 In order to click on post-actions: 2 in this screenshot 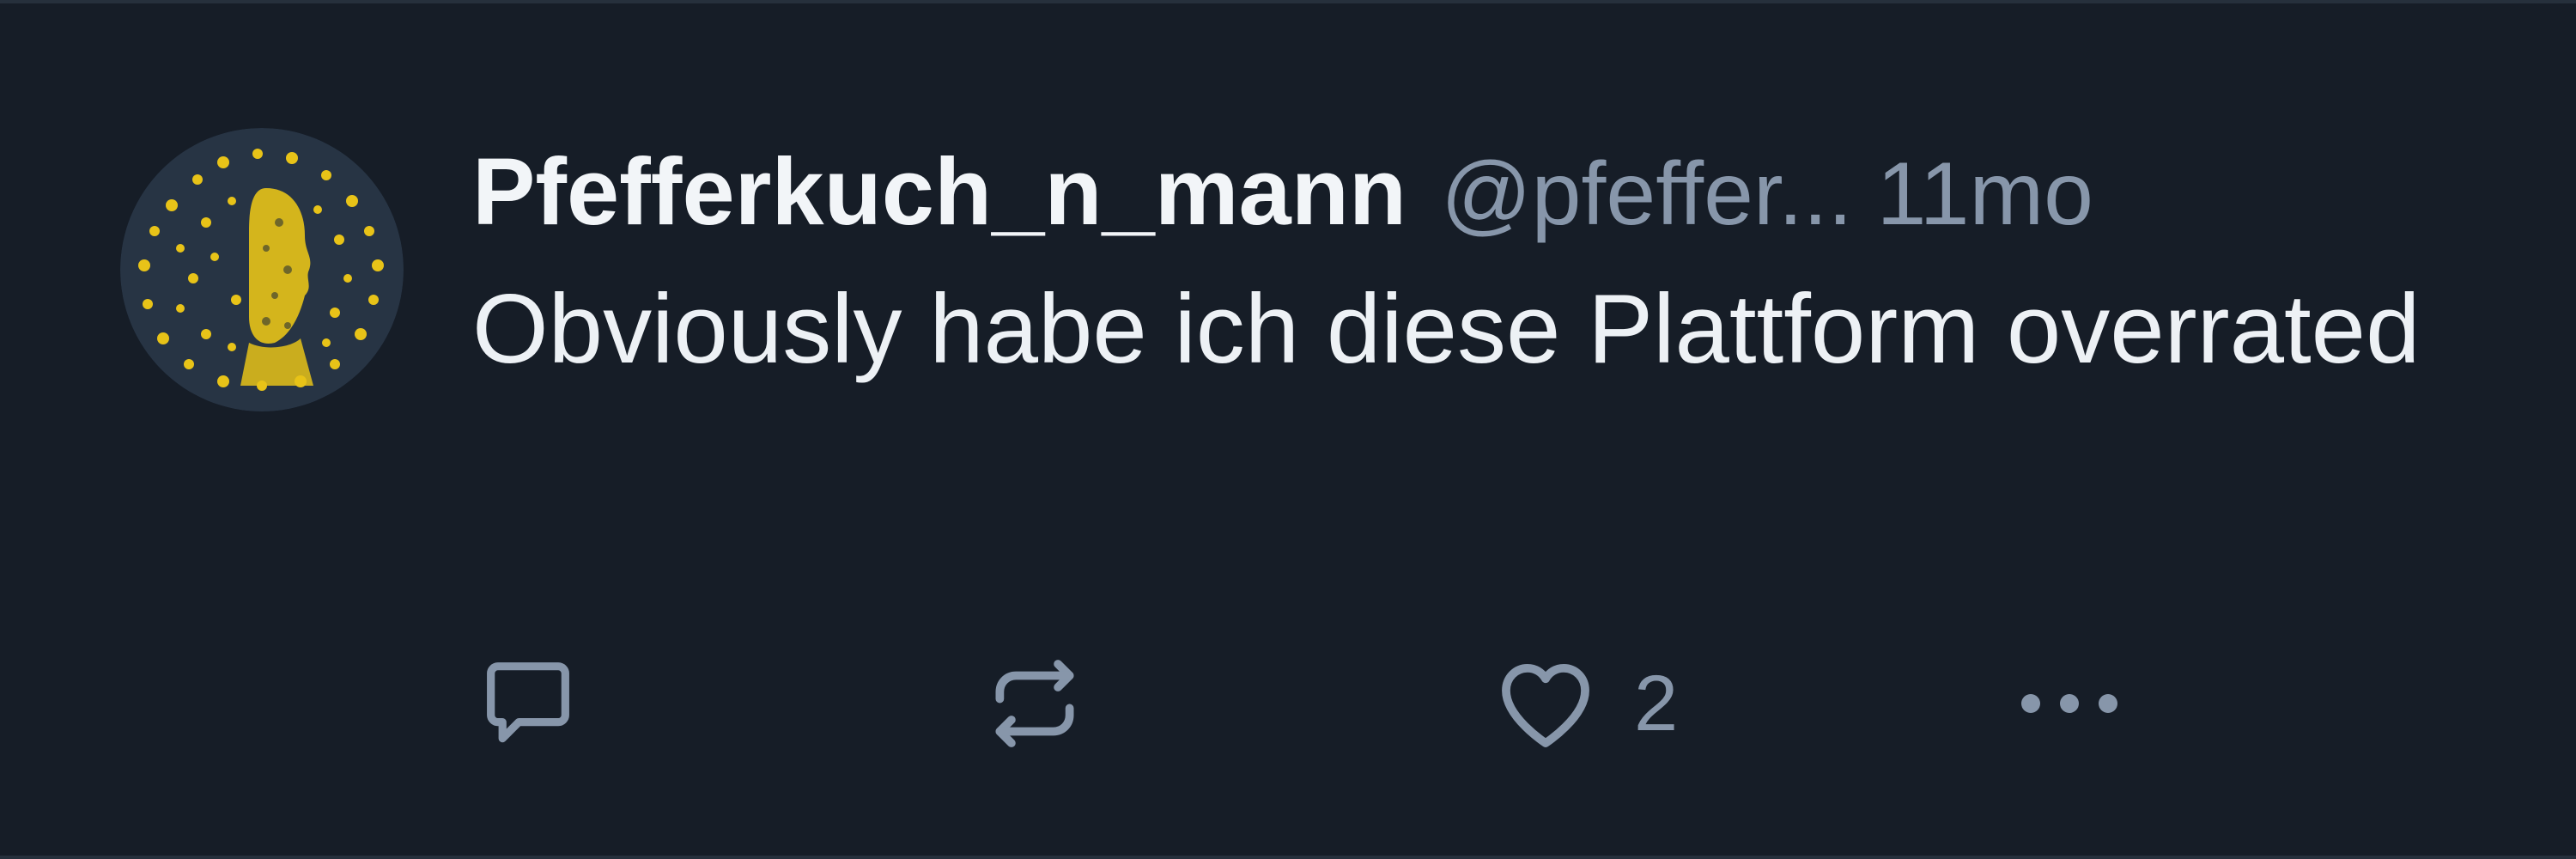, I will do `click(1502, 704)`.